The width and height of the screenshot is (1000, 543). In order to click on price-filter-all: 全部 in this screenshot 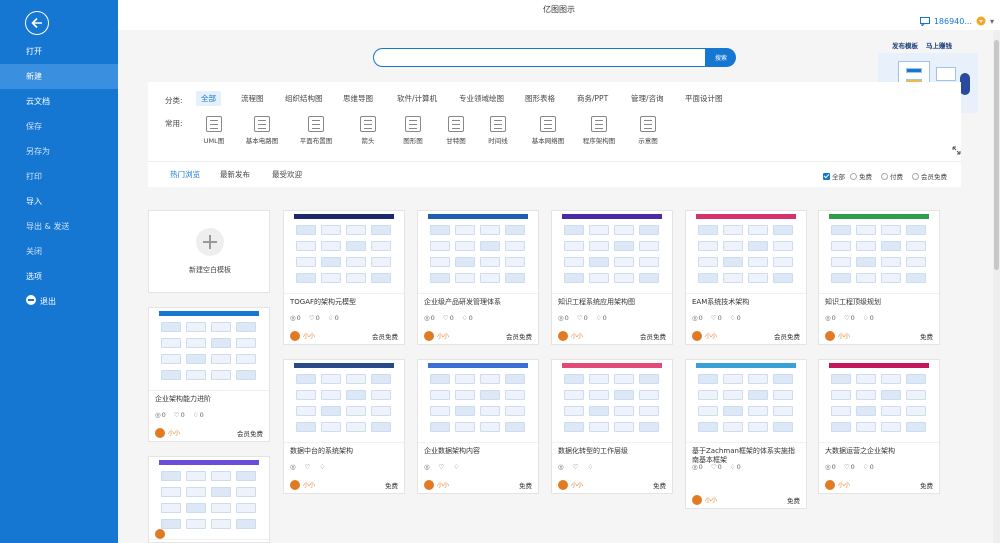, I will do `click(834, 176)`.